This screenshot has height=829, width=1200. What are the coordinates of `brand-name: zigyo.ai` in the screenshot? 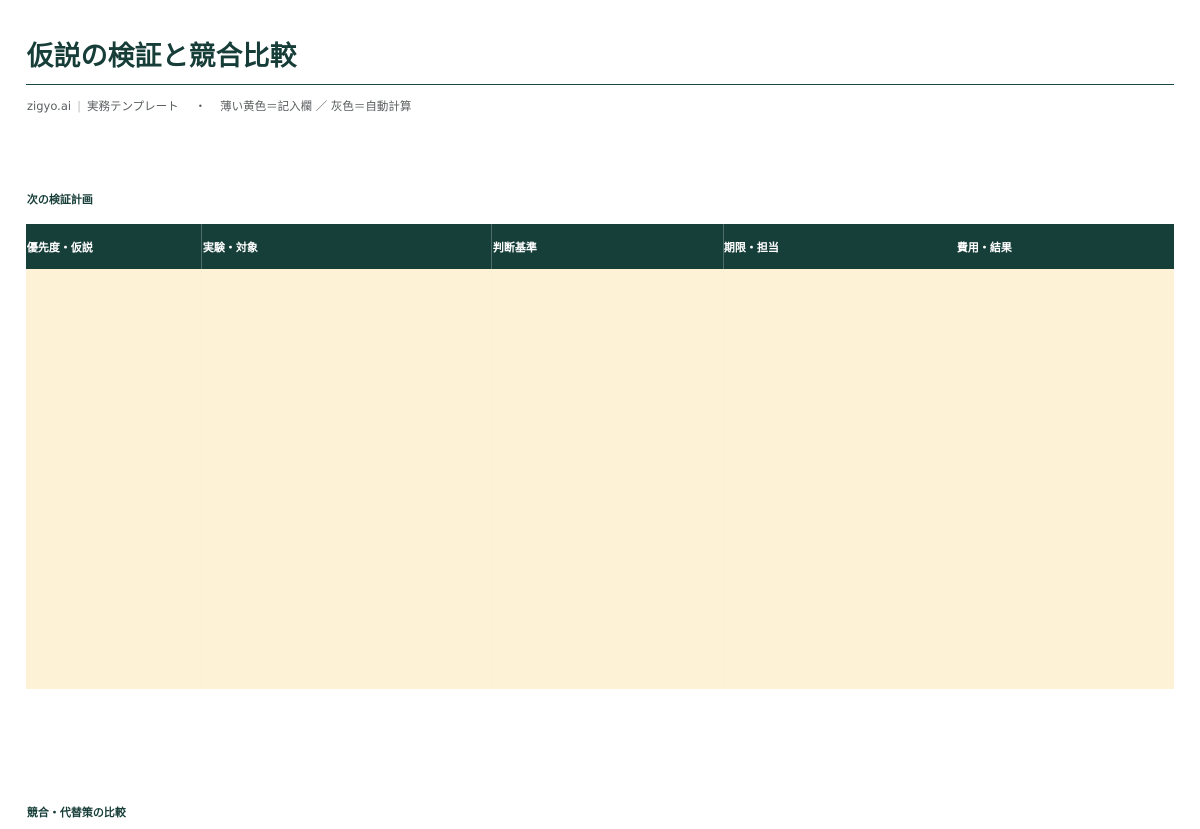 It's located at (49, 106).